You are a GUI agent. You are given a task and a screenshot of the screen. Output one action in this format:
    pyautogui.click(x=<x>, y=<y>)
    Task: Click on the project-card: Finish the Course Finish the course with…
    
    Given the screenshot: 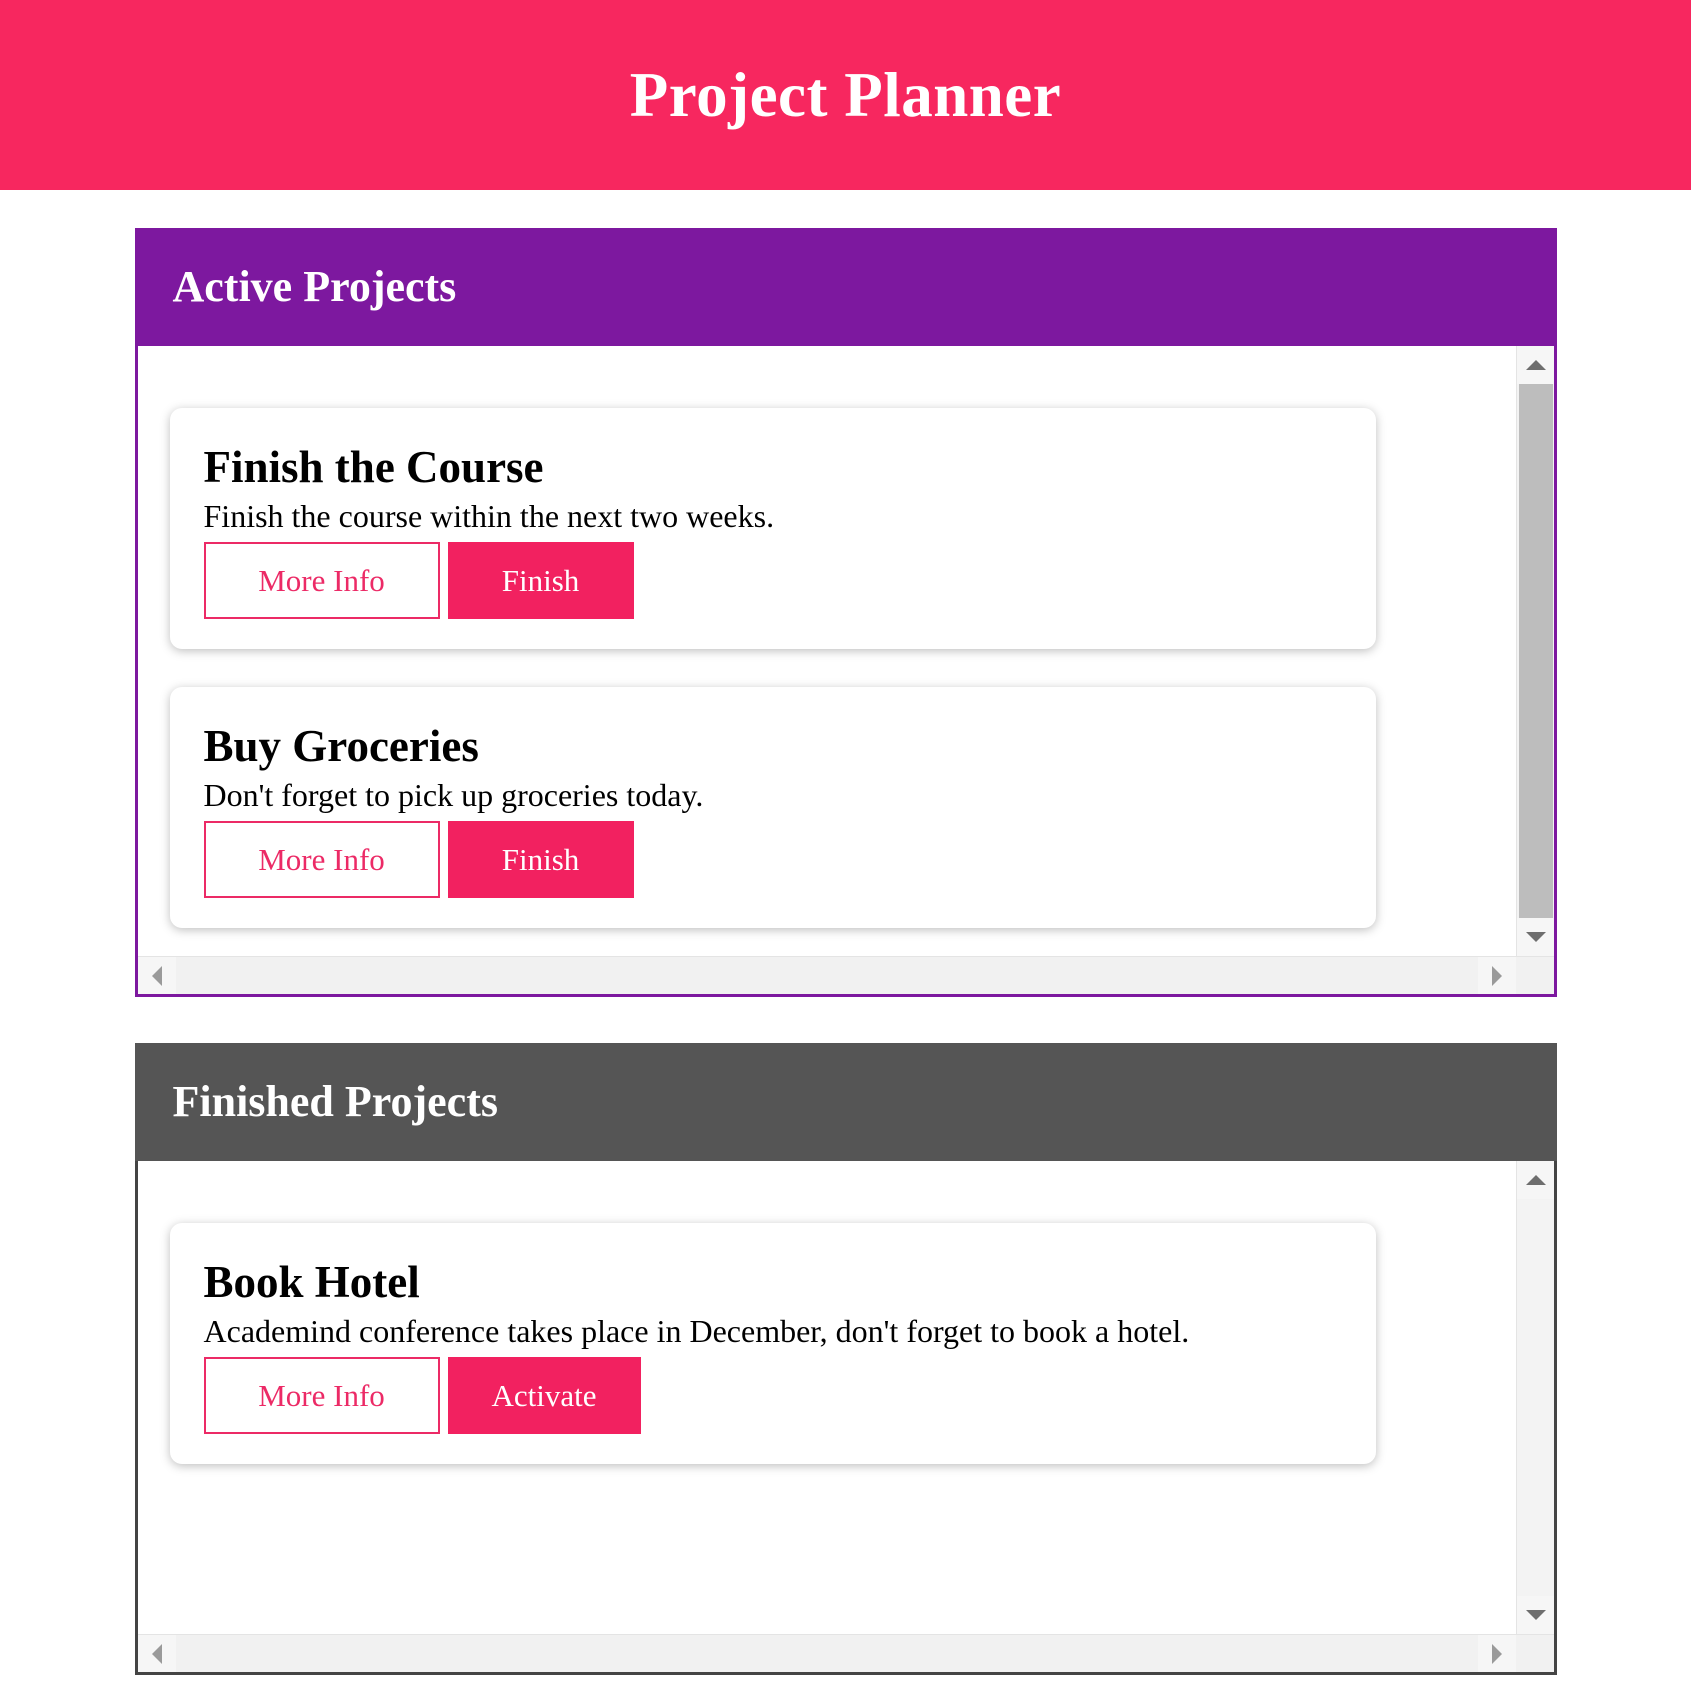 What is the action you would take?
    pyautogui.click(x=772, y=528)
    